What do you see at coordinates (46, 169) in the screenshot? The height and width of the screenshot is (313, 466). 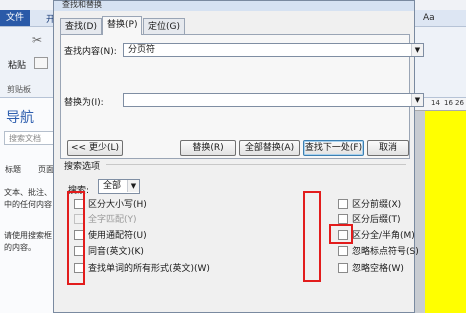 I see `nav-tab-pages: 页面` at bounding box center [46, 169].